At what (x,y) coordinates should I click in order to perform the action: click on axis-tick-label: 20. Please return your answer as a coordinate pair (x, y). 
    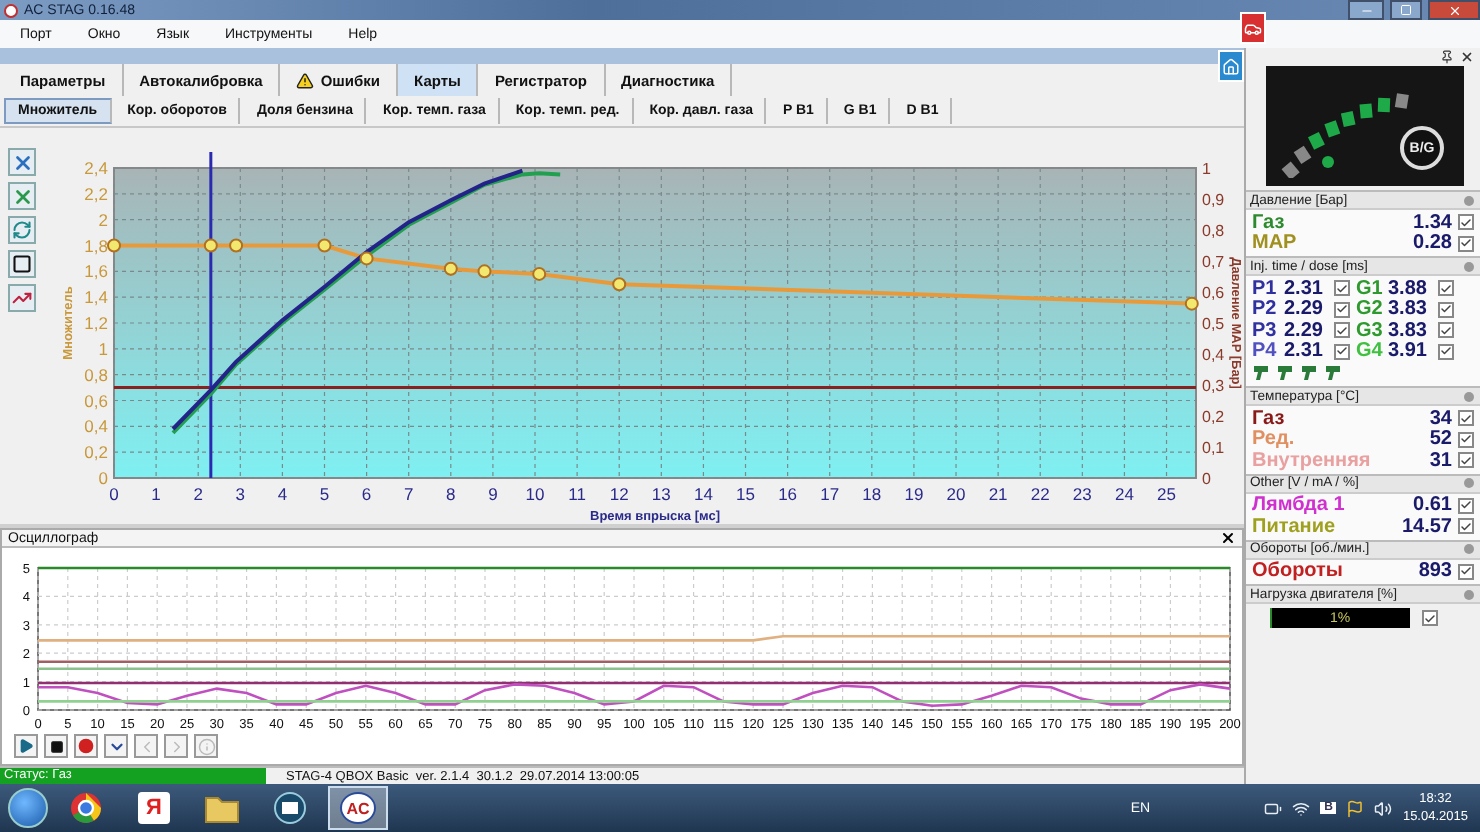
    Looking at the image, I should click on (956, 494).